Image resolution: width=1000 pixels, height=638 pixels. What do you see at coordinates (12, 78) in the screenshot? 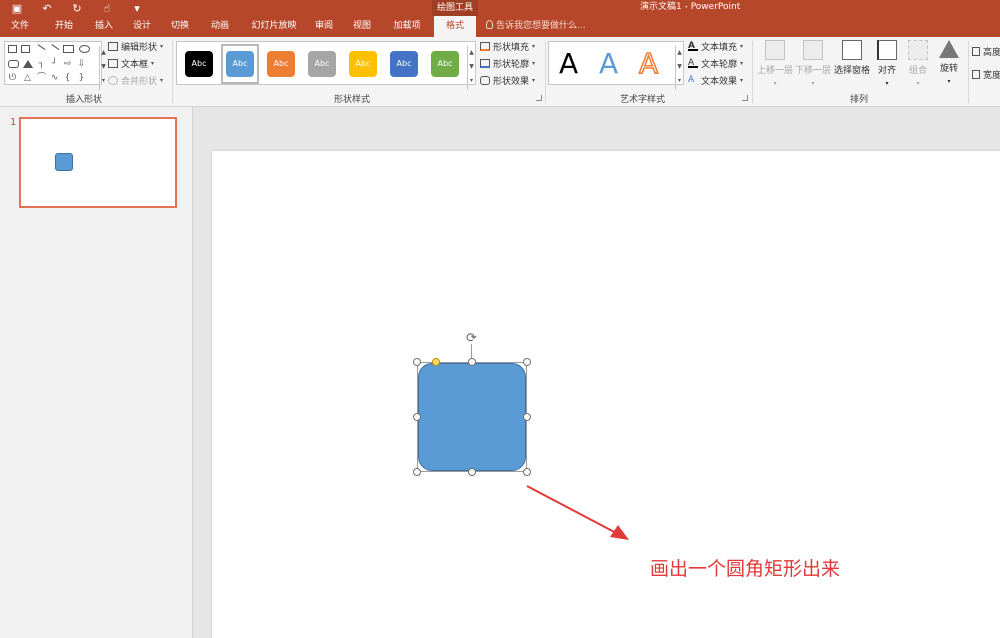
I see `freeform-shape-icon: ᘎ` at bounding box center [12, 78].